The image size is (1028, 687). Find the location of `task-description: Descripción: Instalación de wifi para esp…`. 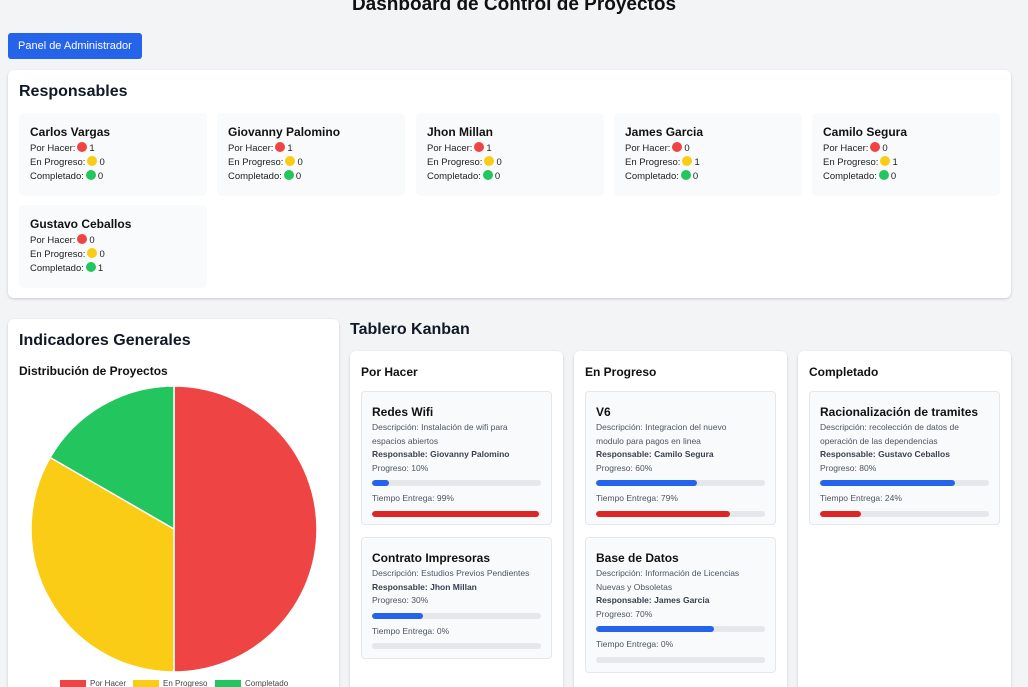

task-description: Descripción: Instalación de wifi para esp… is located at coordinates (440, 434).